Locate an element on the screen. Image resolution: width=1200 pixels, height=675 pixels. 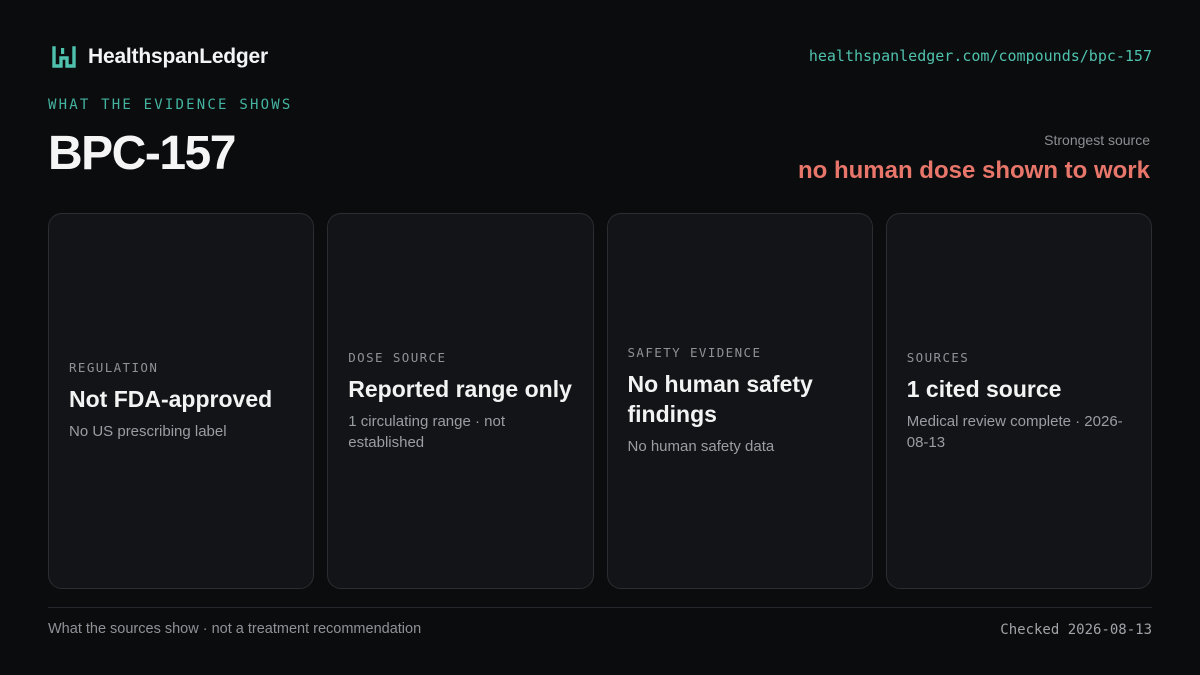
page-url-link: healthspanledger.com/compounds/bpc-157 is located at coordinates (980, 56).